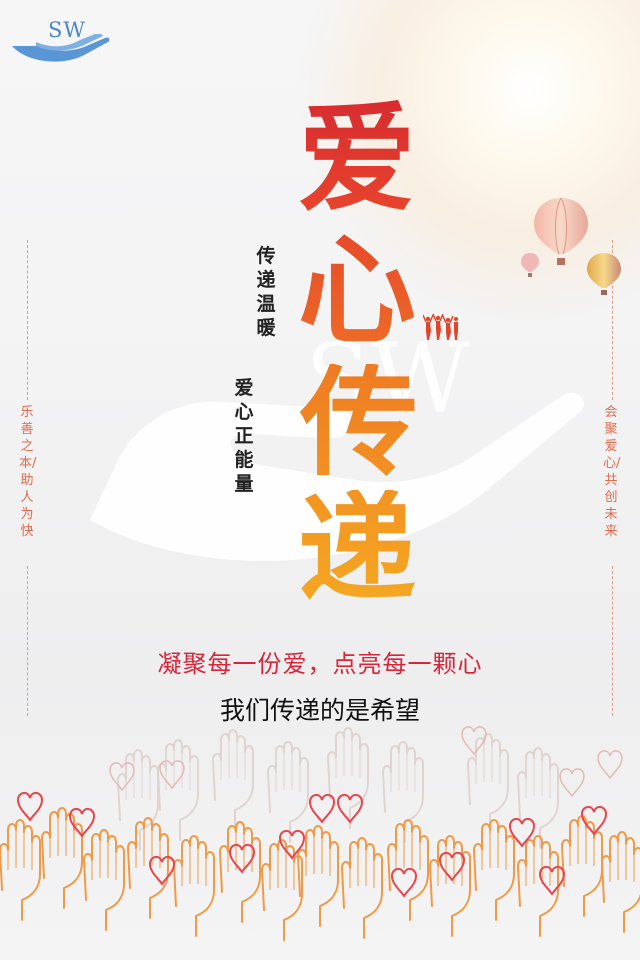 The height and width of the screenshot is (960, 640). What do you see at coordinates (67, 30) in the screenshot?
I see `logo-text: SW` at bounding box center [67, 30].